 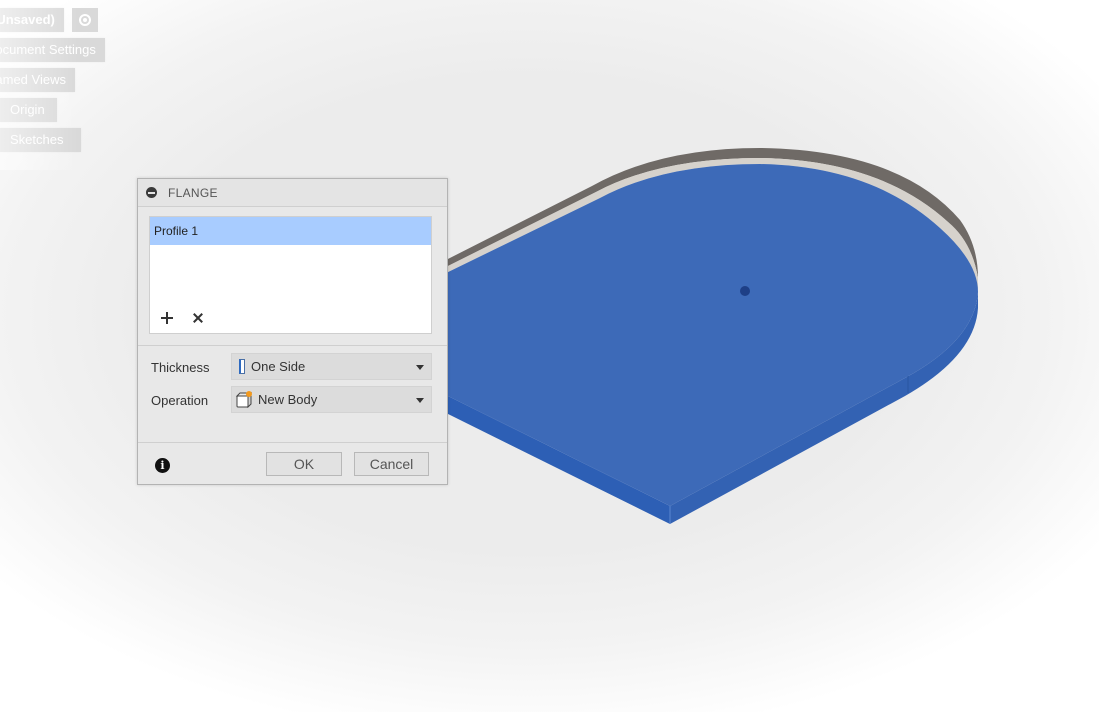 I want to click on list-item: Profile 1, so click(x=290, y=231).